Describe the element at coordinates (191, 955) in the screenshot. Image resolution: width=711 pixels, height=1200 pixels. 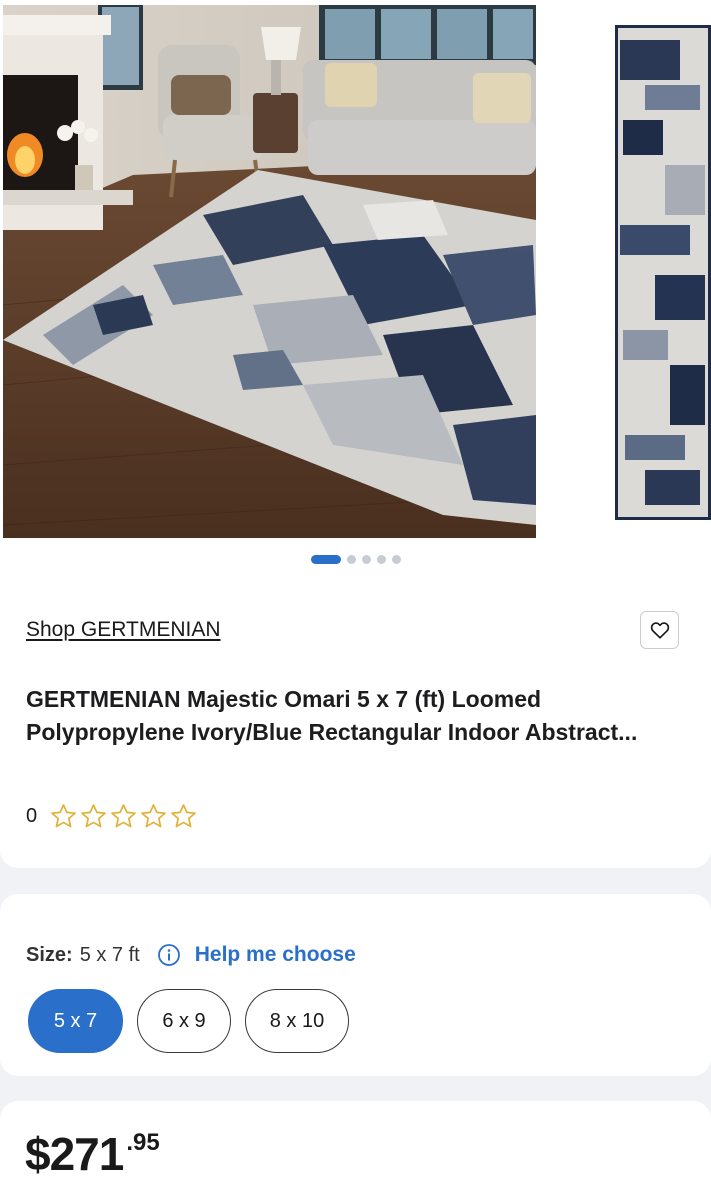
I see `size-header: Size: 5 x 7 ft Help me choose` at that location.